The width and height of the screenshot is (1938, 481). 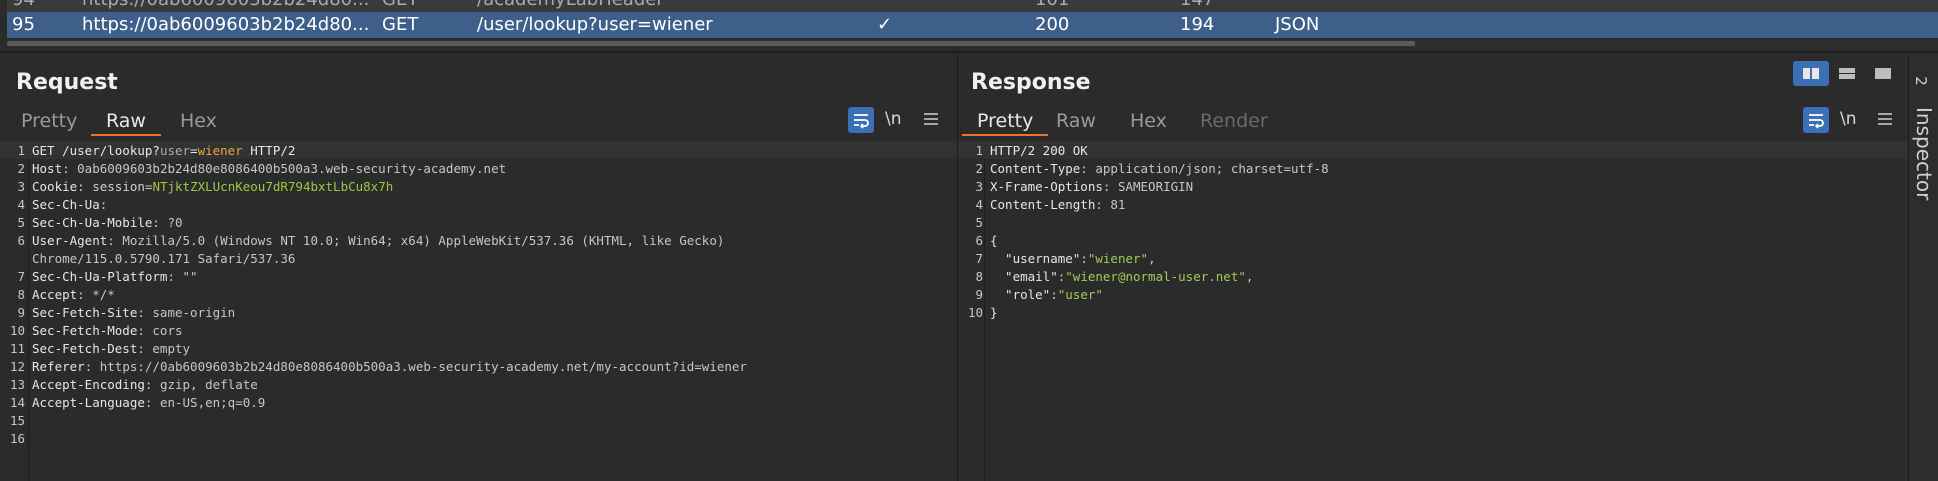 I want to click on single-pane-layout-icon, so click(x=1883, y=73).